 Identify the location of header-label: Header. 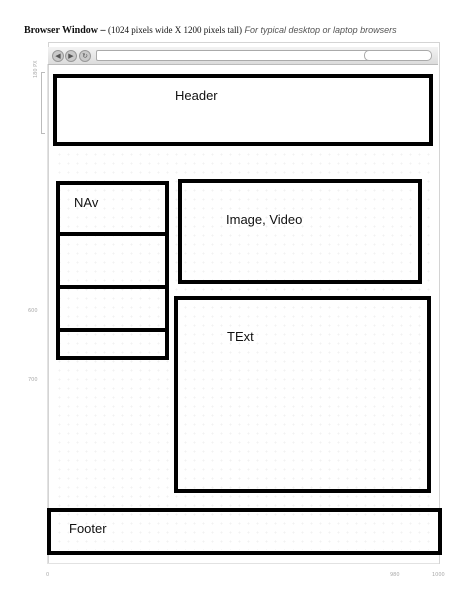
(196, 95).